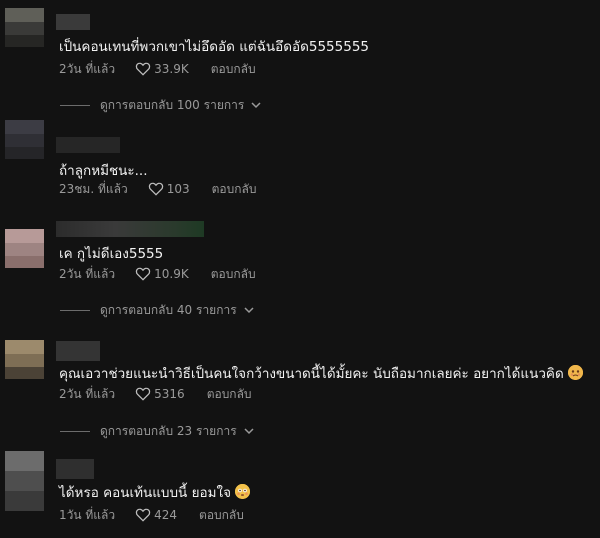 The width and height of the screenshot is (600, 538). What do you see at coordinates (178, 189) in the screenshot?
I see `like-count: 103` at bounding box center [178, 189].